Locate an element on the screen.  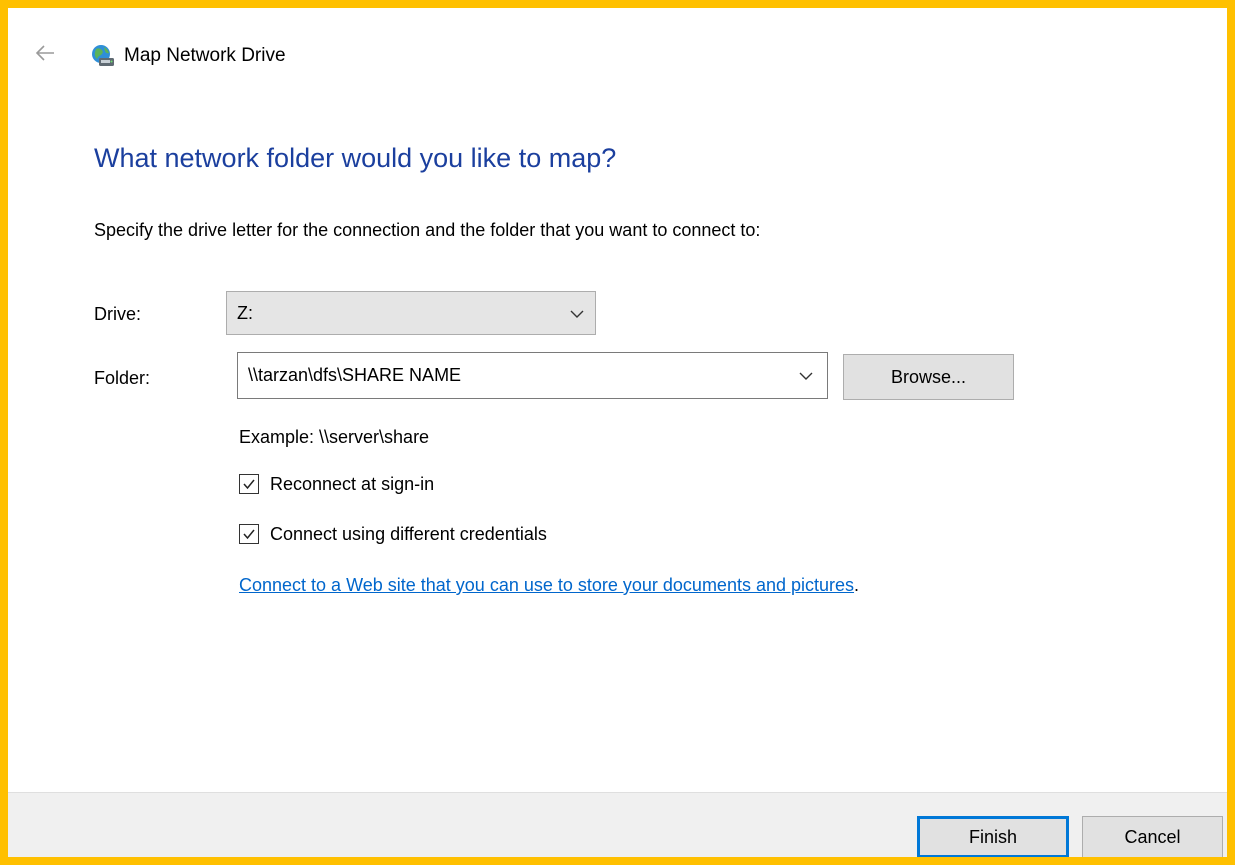
different-credentials-label: Connect using different credentials is located at coordinates (408, 534).